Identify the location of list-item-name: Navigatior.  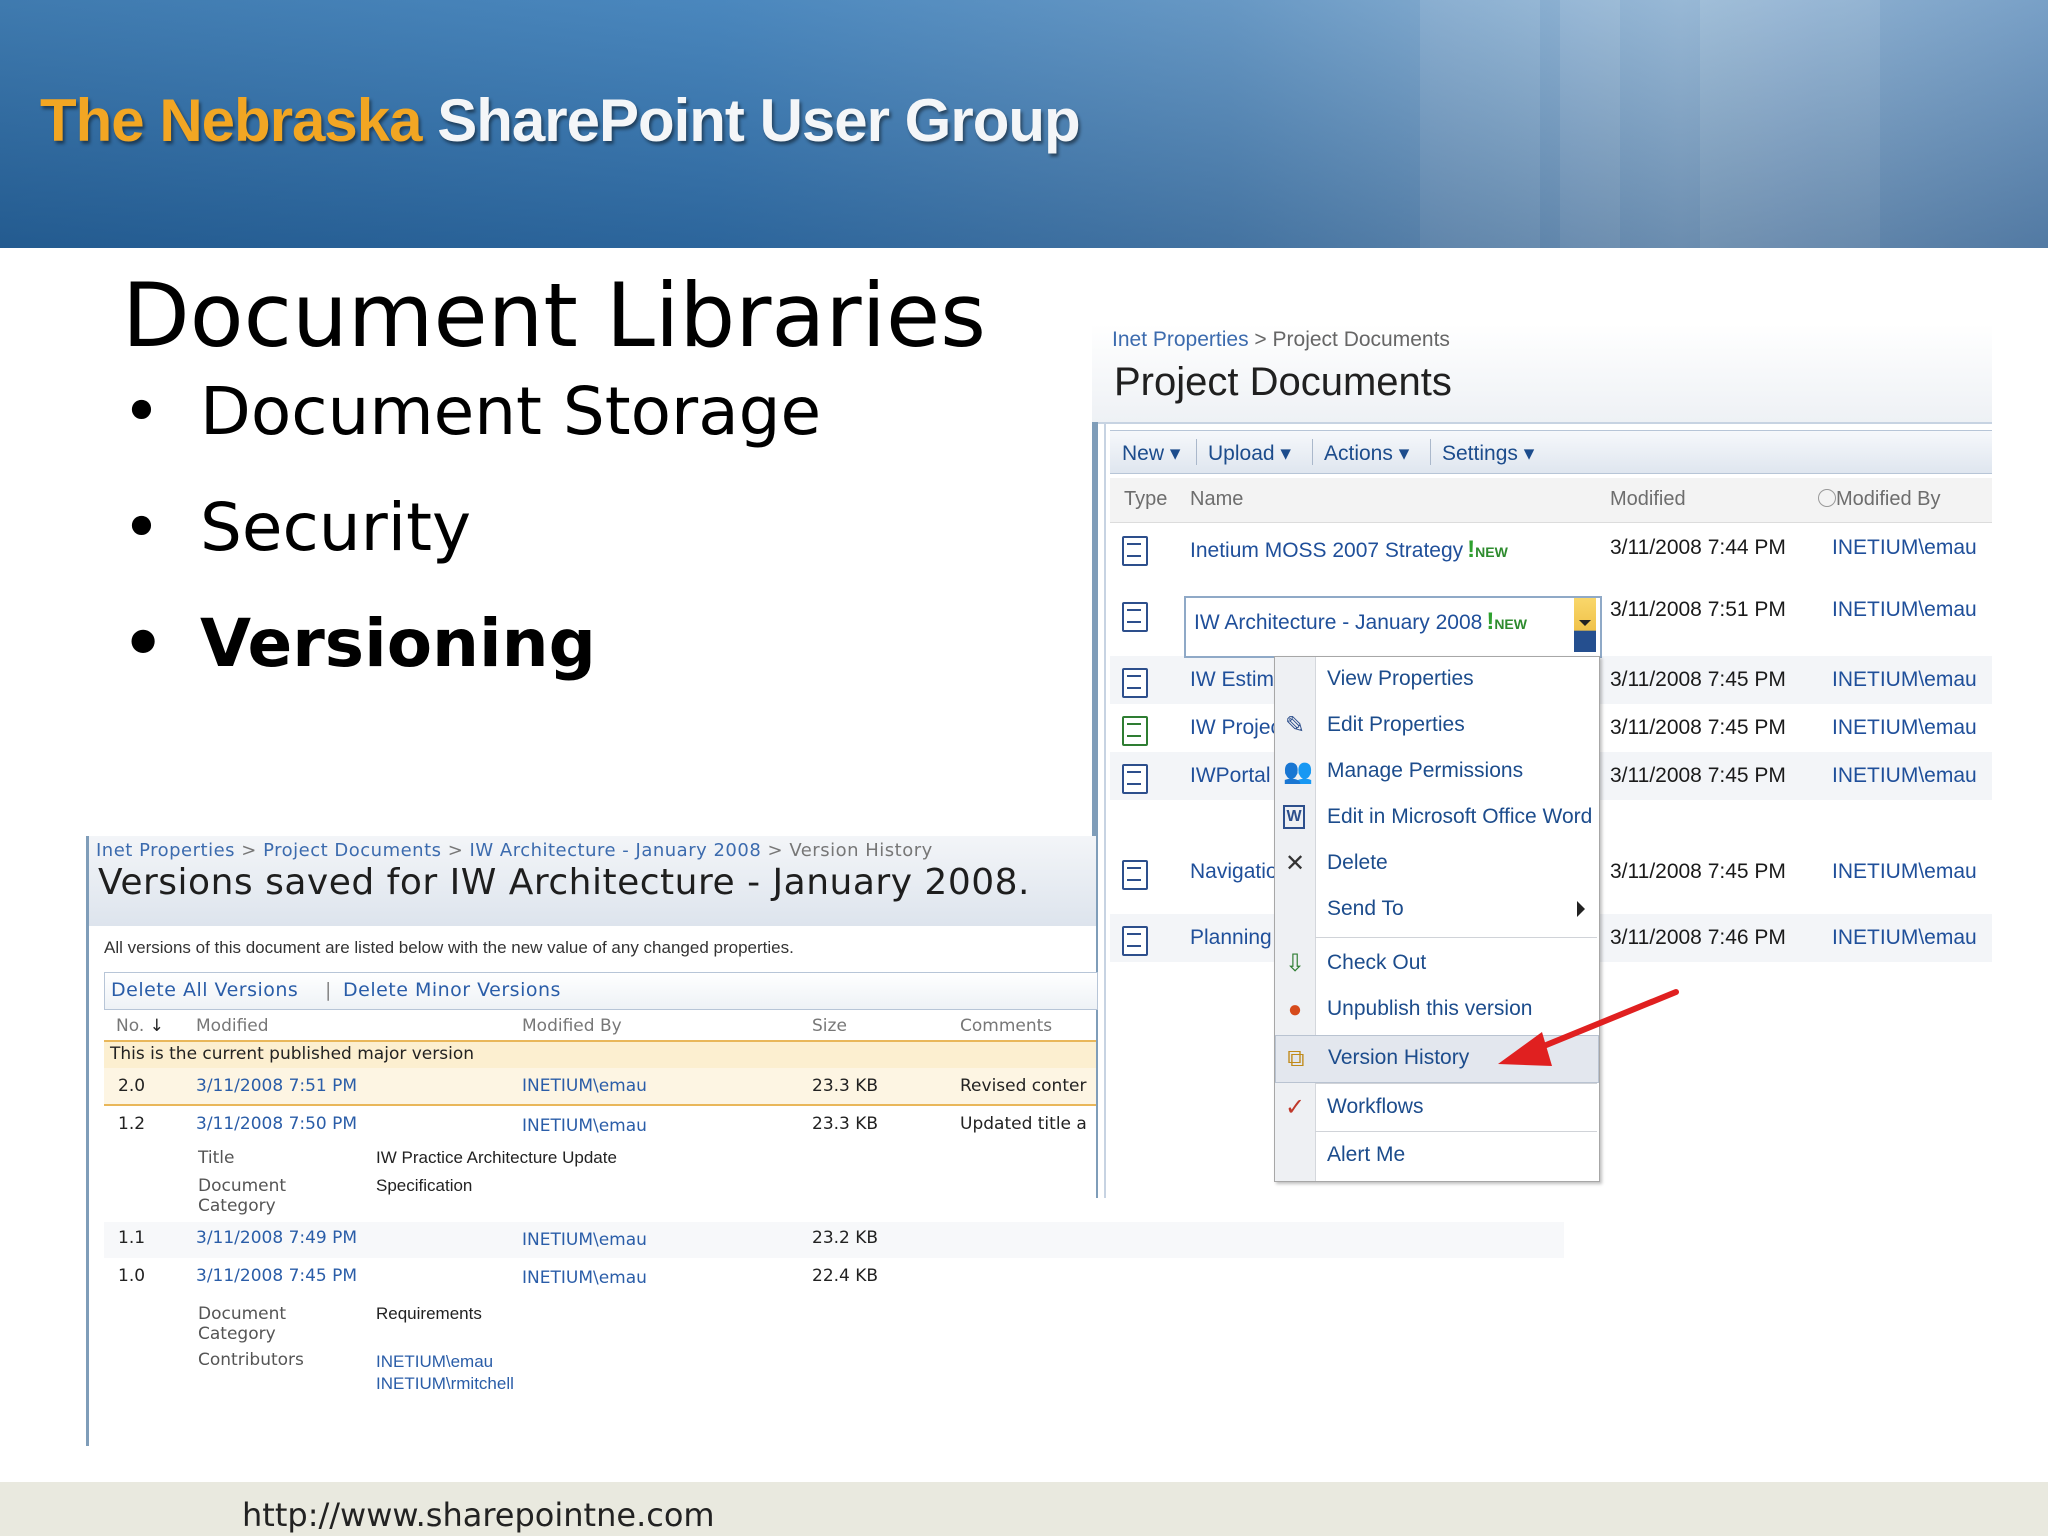
(1237, 872).